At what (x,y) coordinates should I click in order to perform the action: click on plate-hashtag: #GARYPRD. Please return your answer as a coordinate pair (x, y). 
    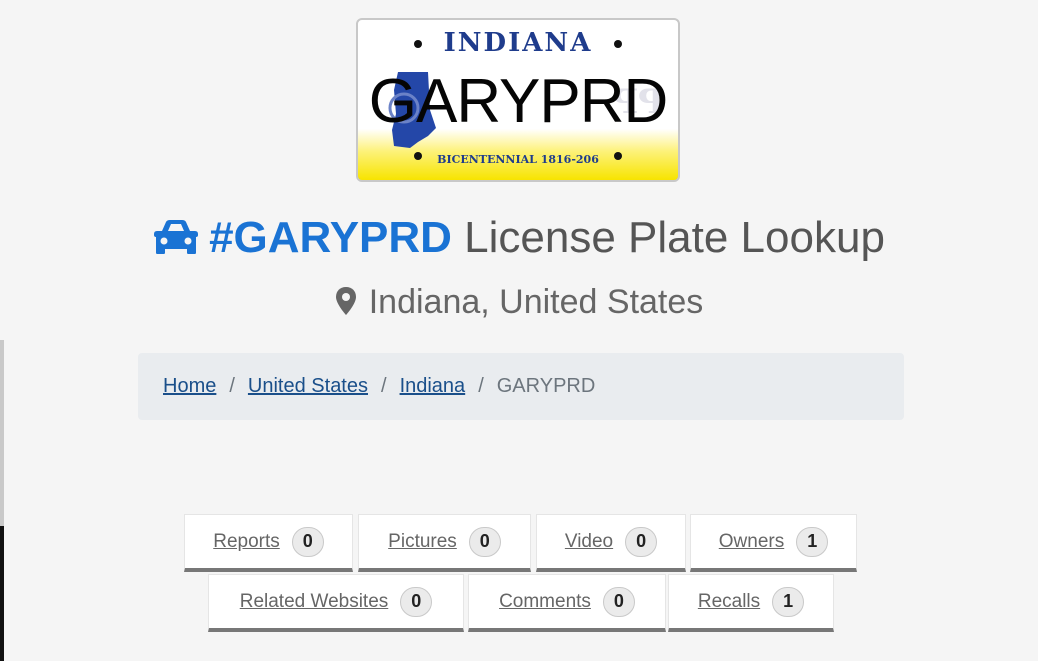
    Looking at the image, I should click on (330, 237).